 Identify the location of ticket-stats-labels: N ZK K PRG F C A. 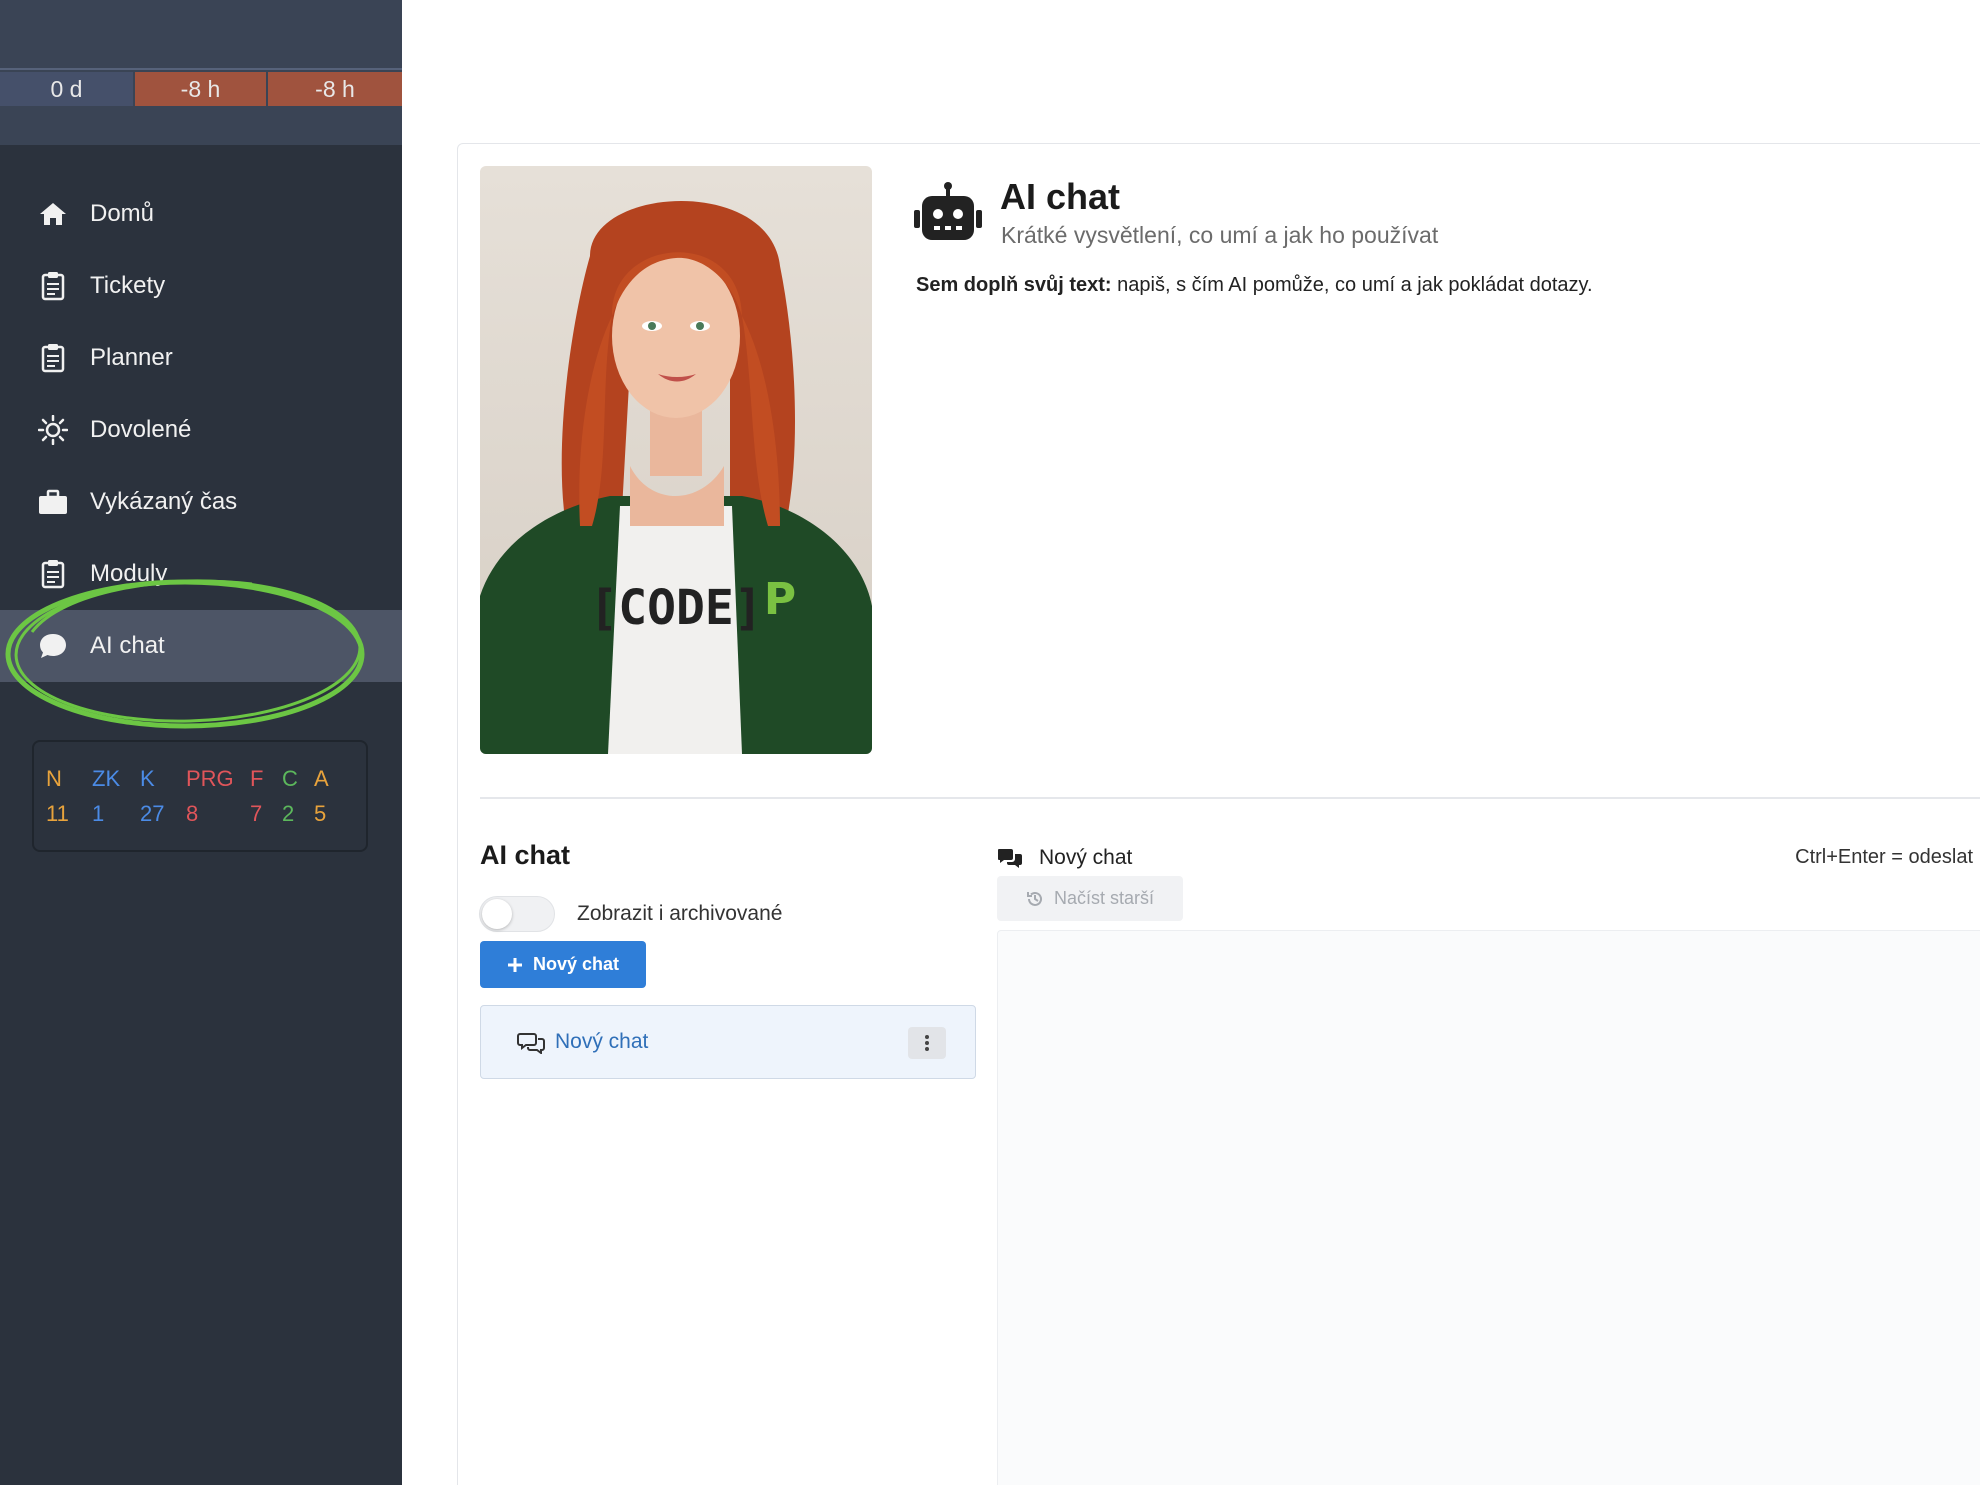
(195, 779).